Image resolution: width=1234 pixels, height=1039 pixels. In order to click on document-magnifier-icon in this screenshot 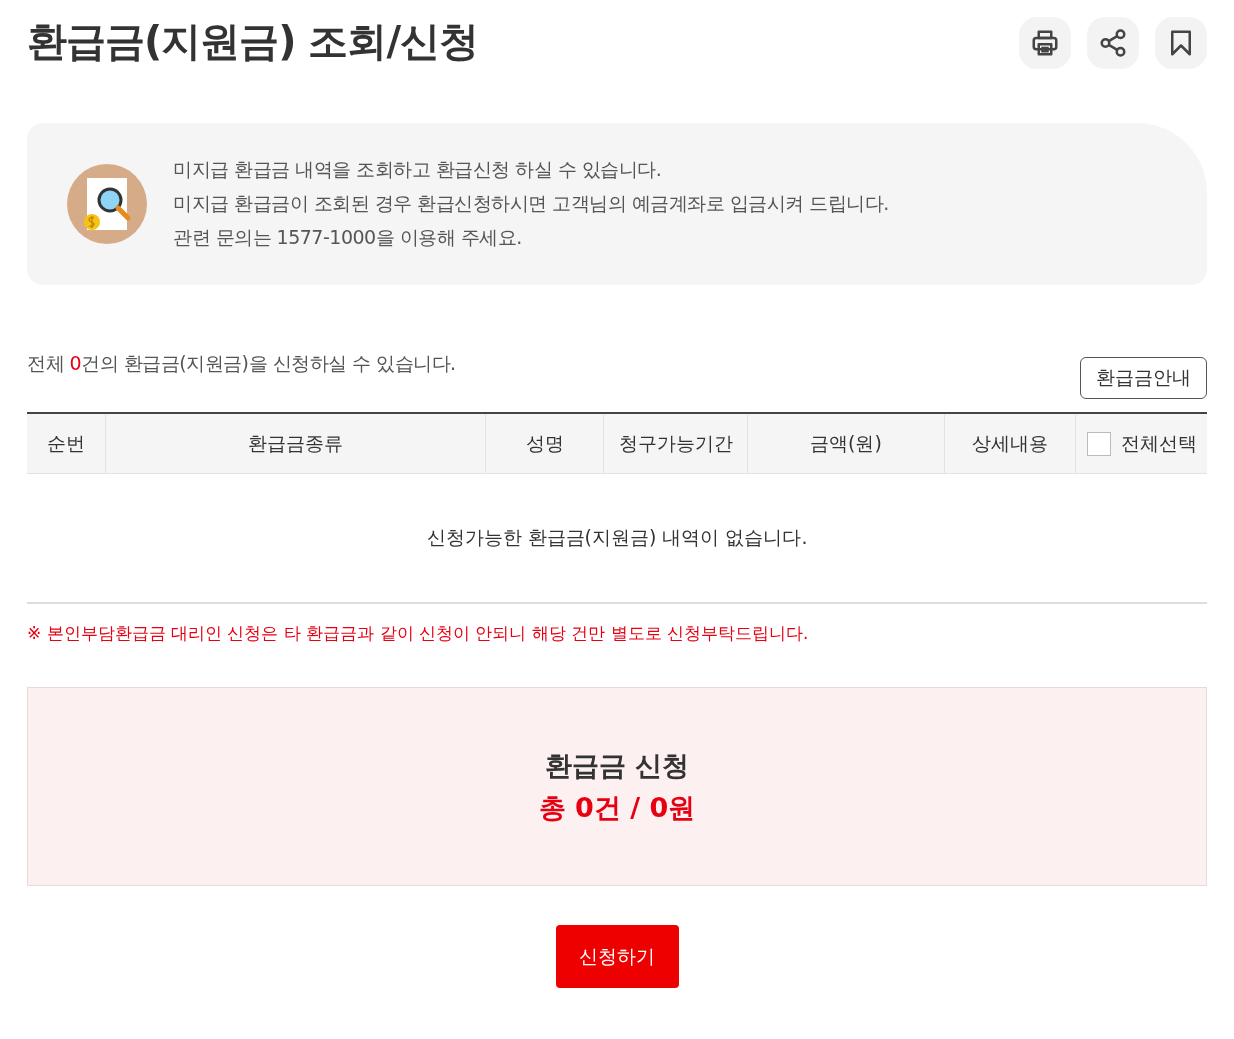, I will do `click(107, 204)`.